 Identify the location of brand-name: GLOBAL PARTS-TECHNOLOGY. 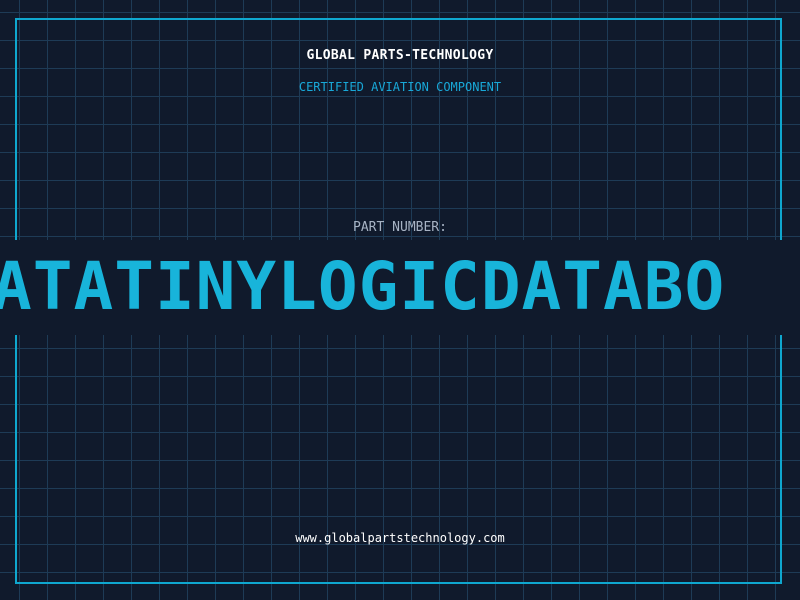
(400, 55).